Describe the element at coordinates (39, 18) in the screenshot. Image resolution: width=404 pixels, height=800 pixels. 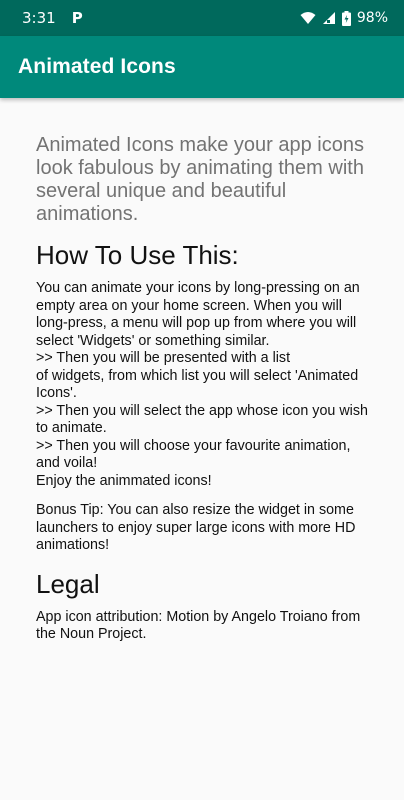
I see `status-time: 3:31` at that location.